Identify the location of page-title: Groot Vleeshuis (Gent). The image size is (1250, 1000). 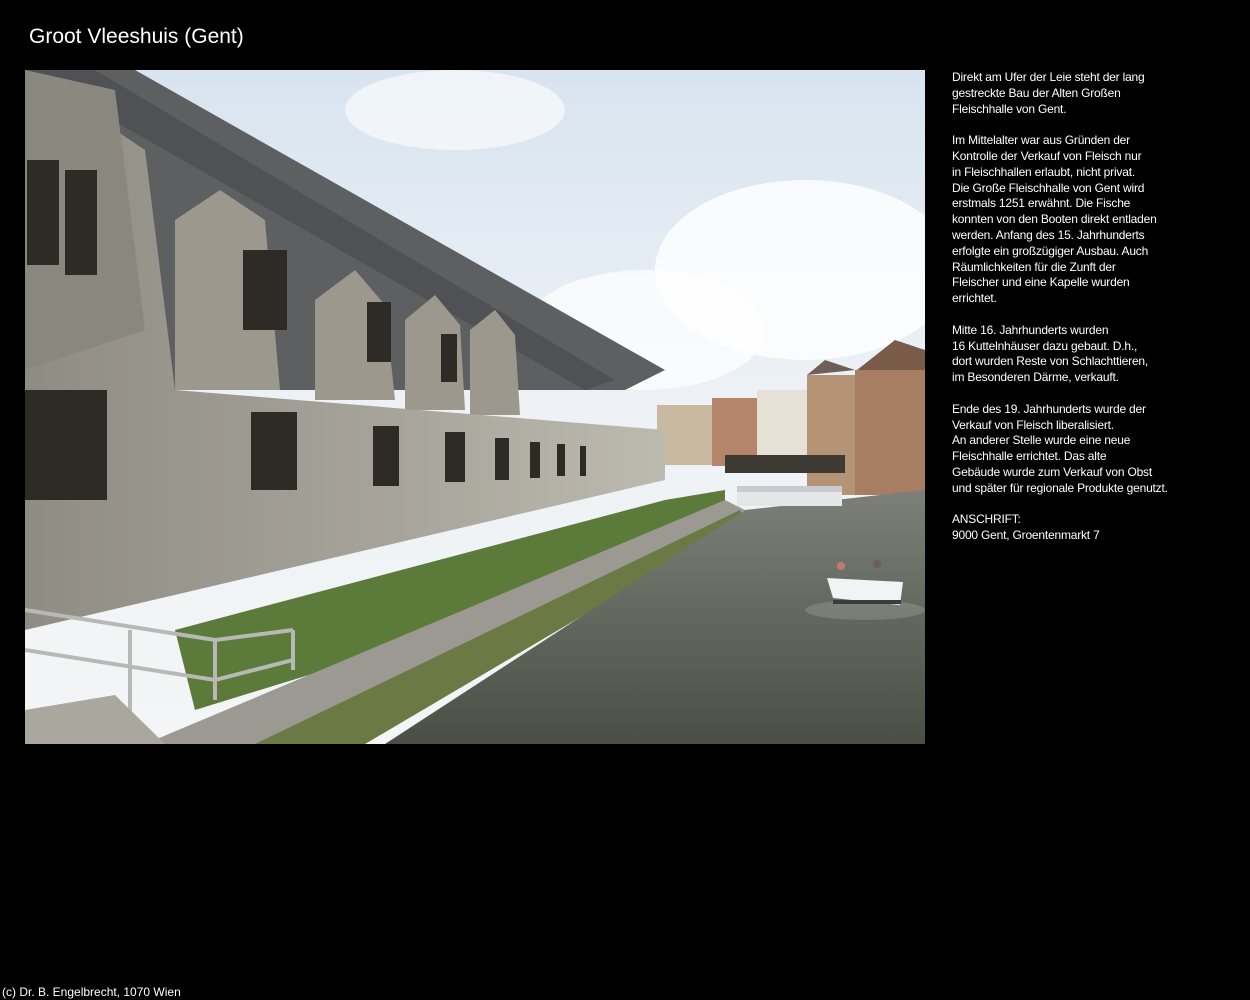
(136, 36).